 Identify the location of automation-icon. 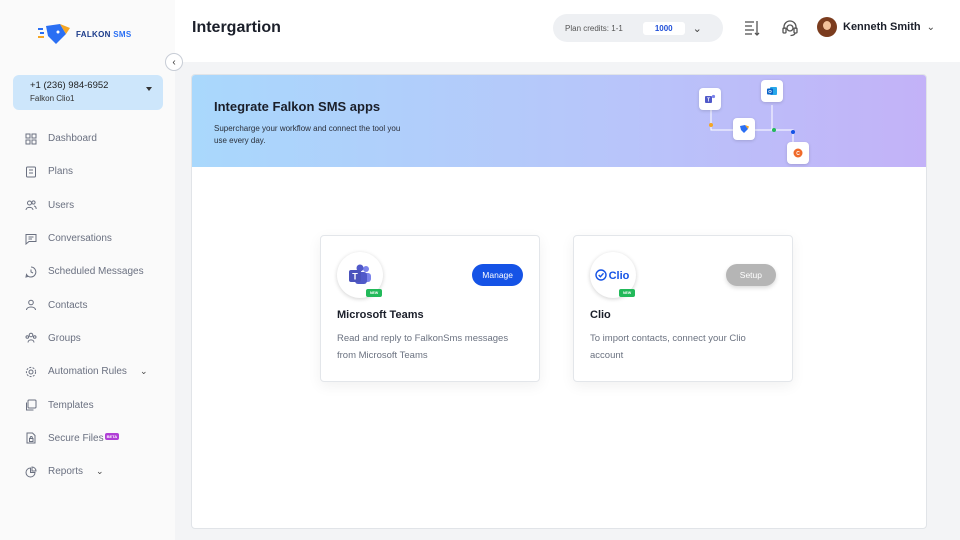
(30, 371).